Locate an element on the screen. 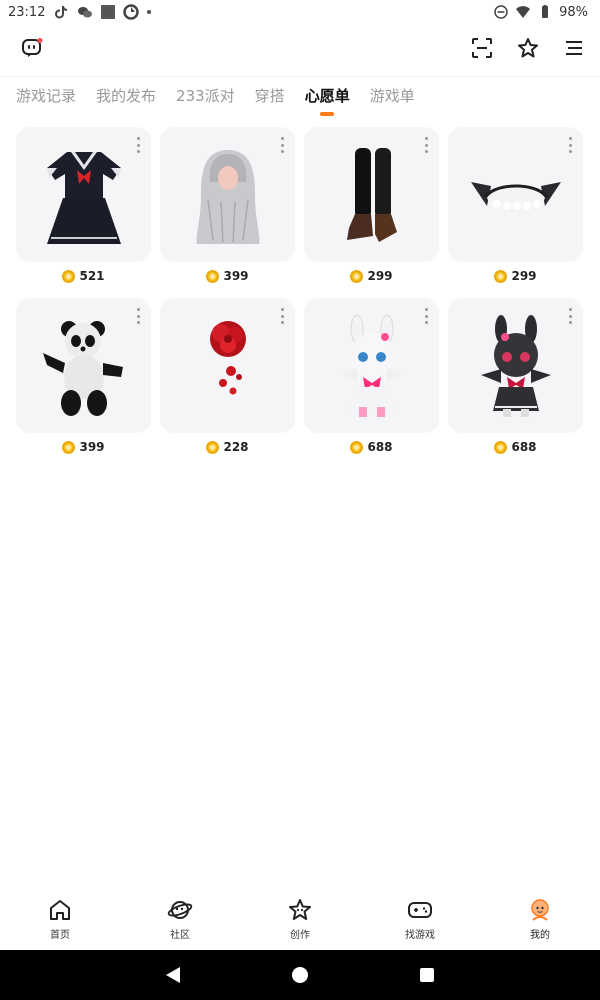 This screenshot has width=600, height=1000. silver-wig-icon is located at coordinates (227, 196).